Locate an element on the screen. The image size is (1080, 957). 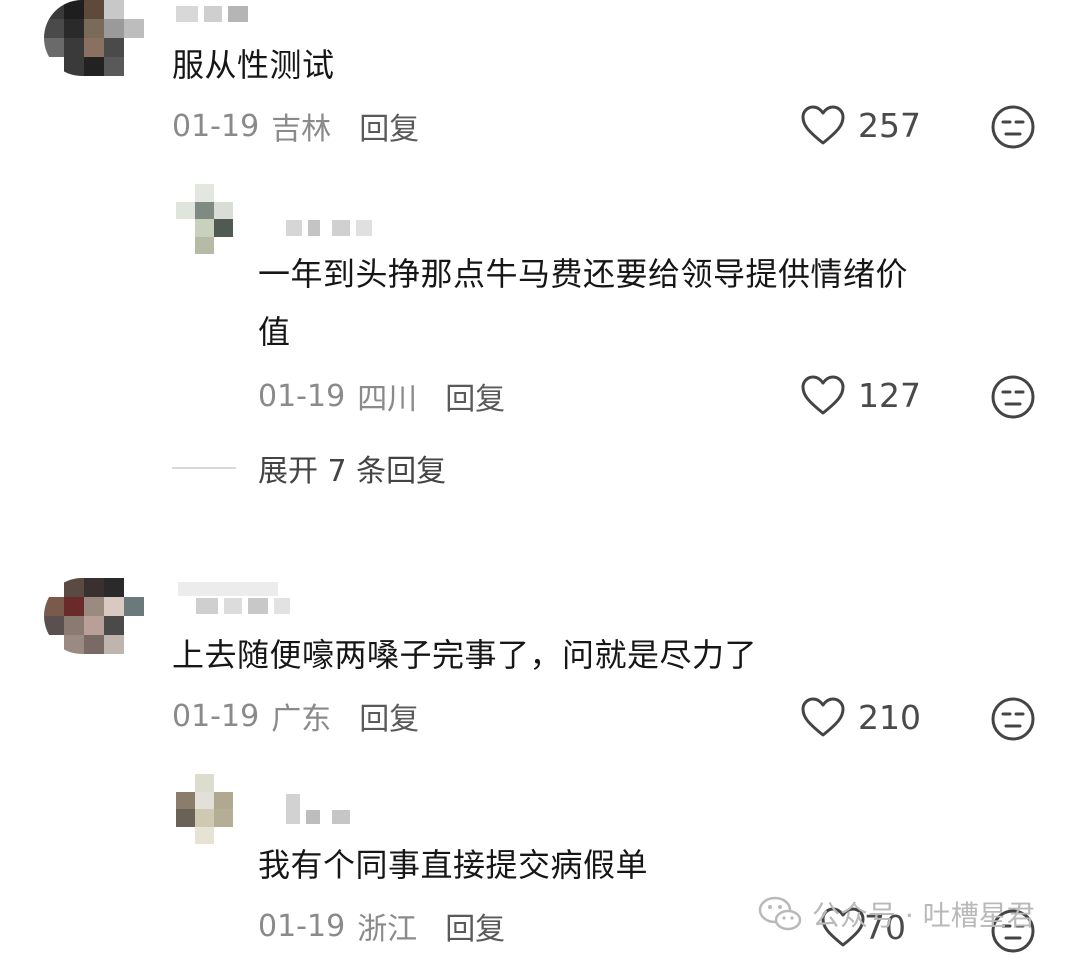
comment-text: 上去随便嚎两嗓子完事了，问就是尽力了 is located at coordinates (465, 655).